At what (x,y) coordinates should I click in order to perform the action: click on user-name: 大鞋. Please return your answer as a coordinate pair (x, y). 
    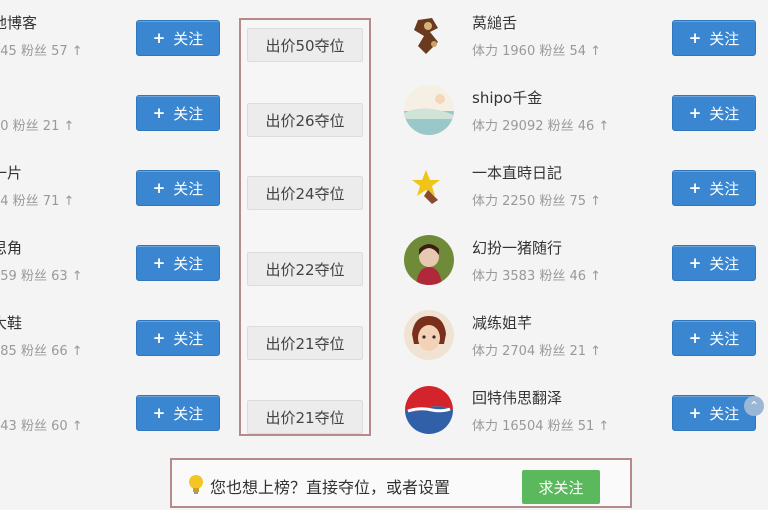
    Looking at the image, I should click on (11, 322).